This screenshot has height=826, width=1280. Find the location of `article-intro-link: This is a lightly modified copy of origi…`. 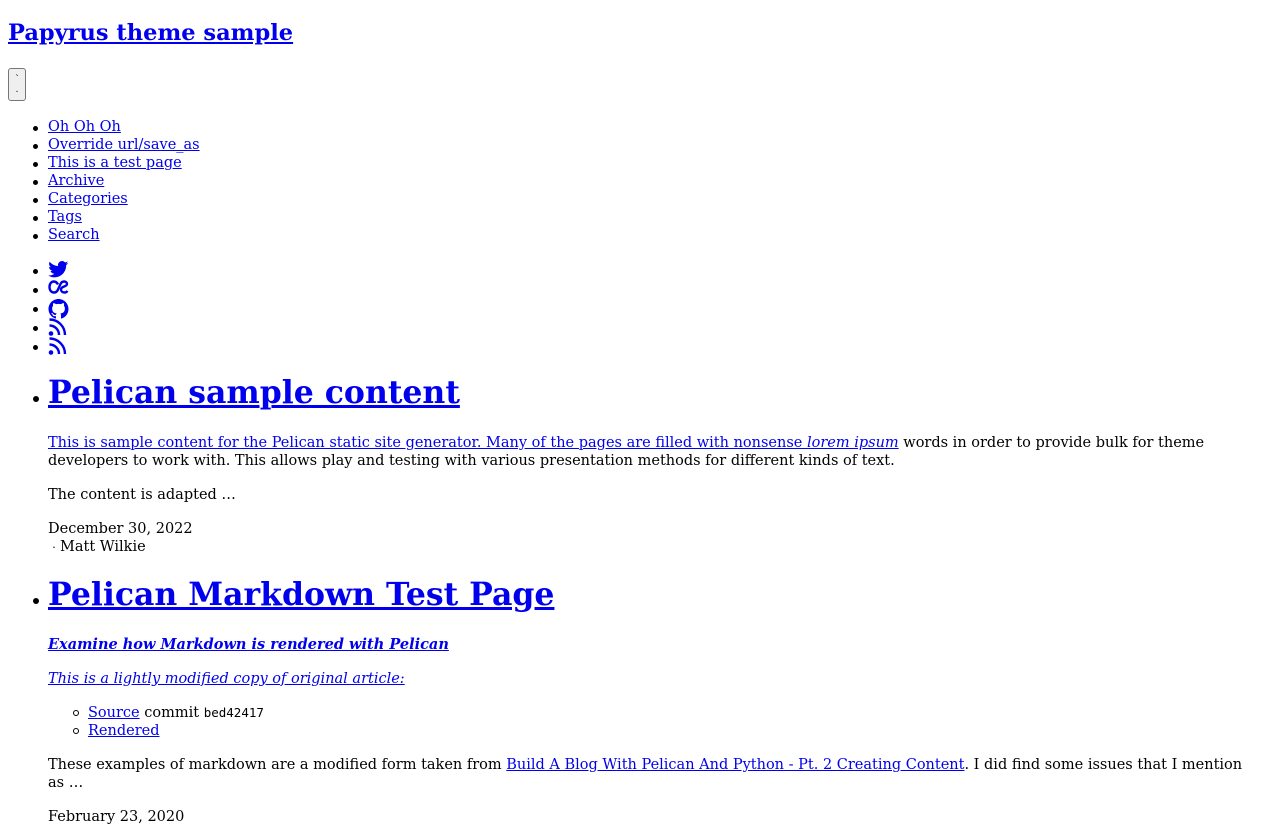

article-intro-link: This is a lightly modified copy of origi… is located at coordinates (226, 679).